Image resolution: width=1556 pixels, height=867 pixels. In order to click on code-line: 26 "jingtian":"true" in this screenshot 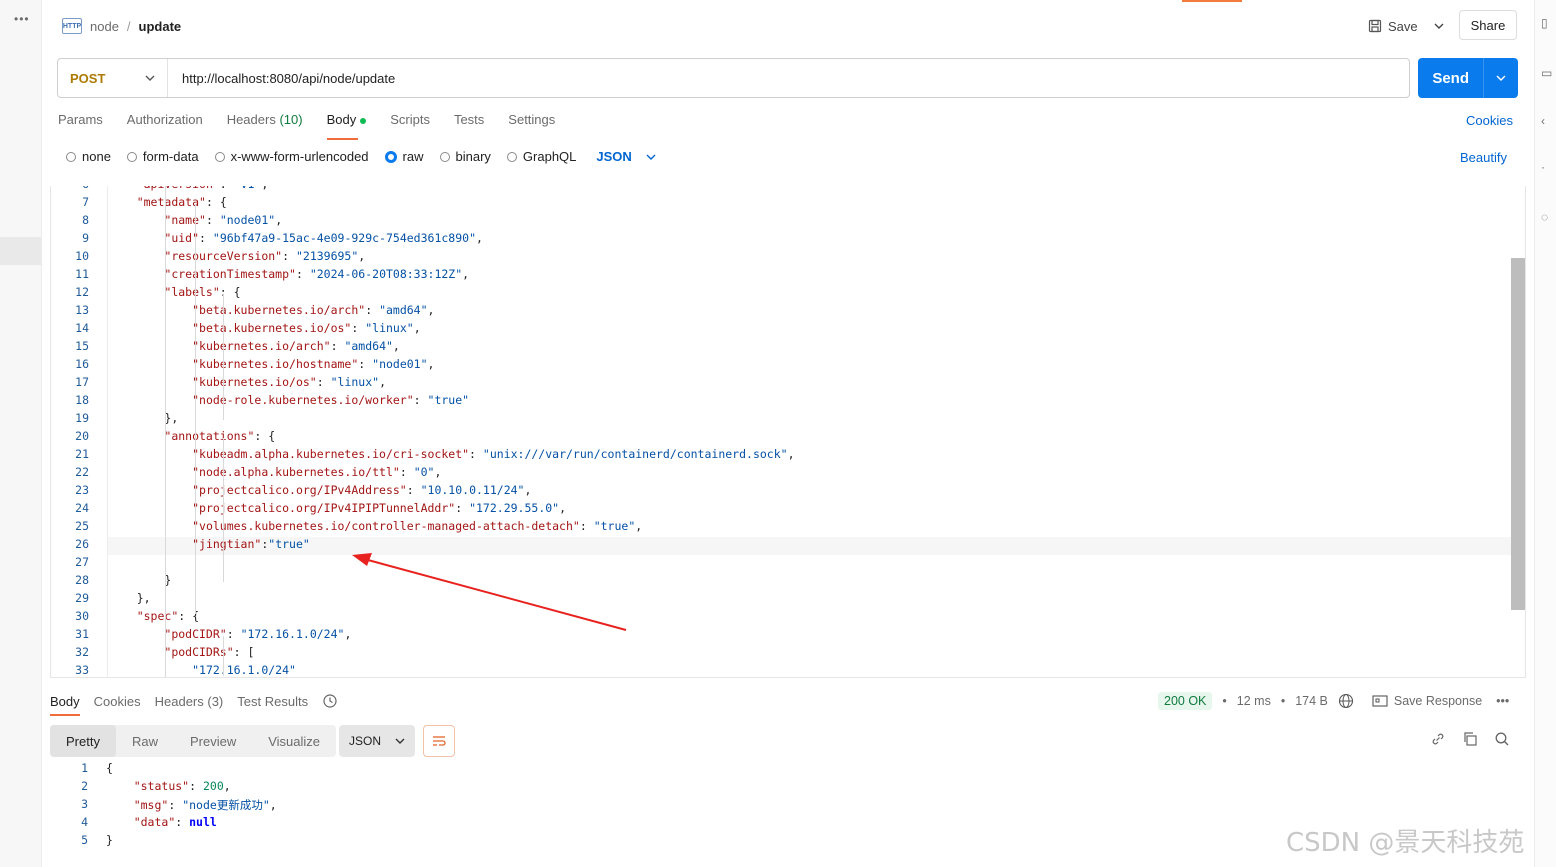, I will do `click(788, 546)`.